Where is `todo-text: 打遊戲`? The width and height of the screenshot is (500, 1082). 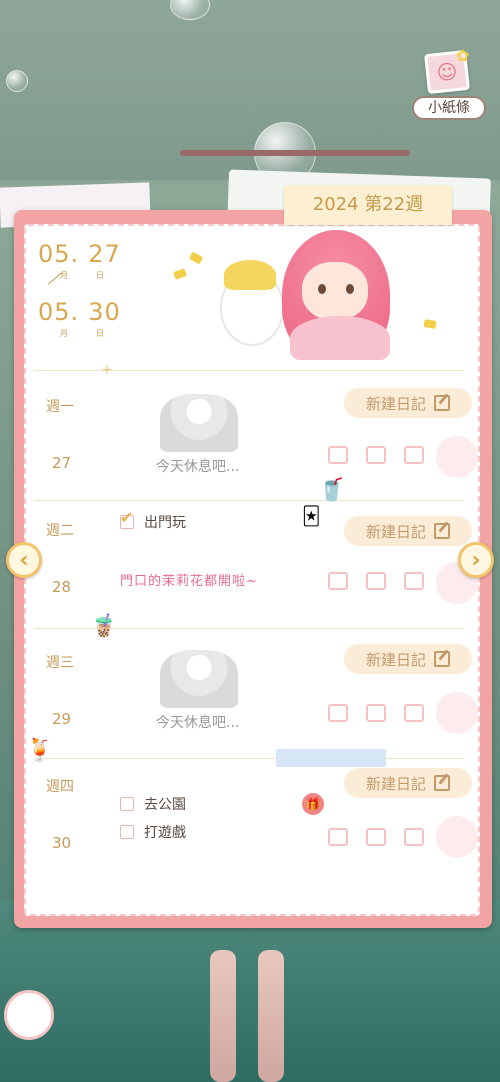 todo-text: 打遊戲 is located at coordinates (165, 833).